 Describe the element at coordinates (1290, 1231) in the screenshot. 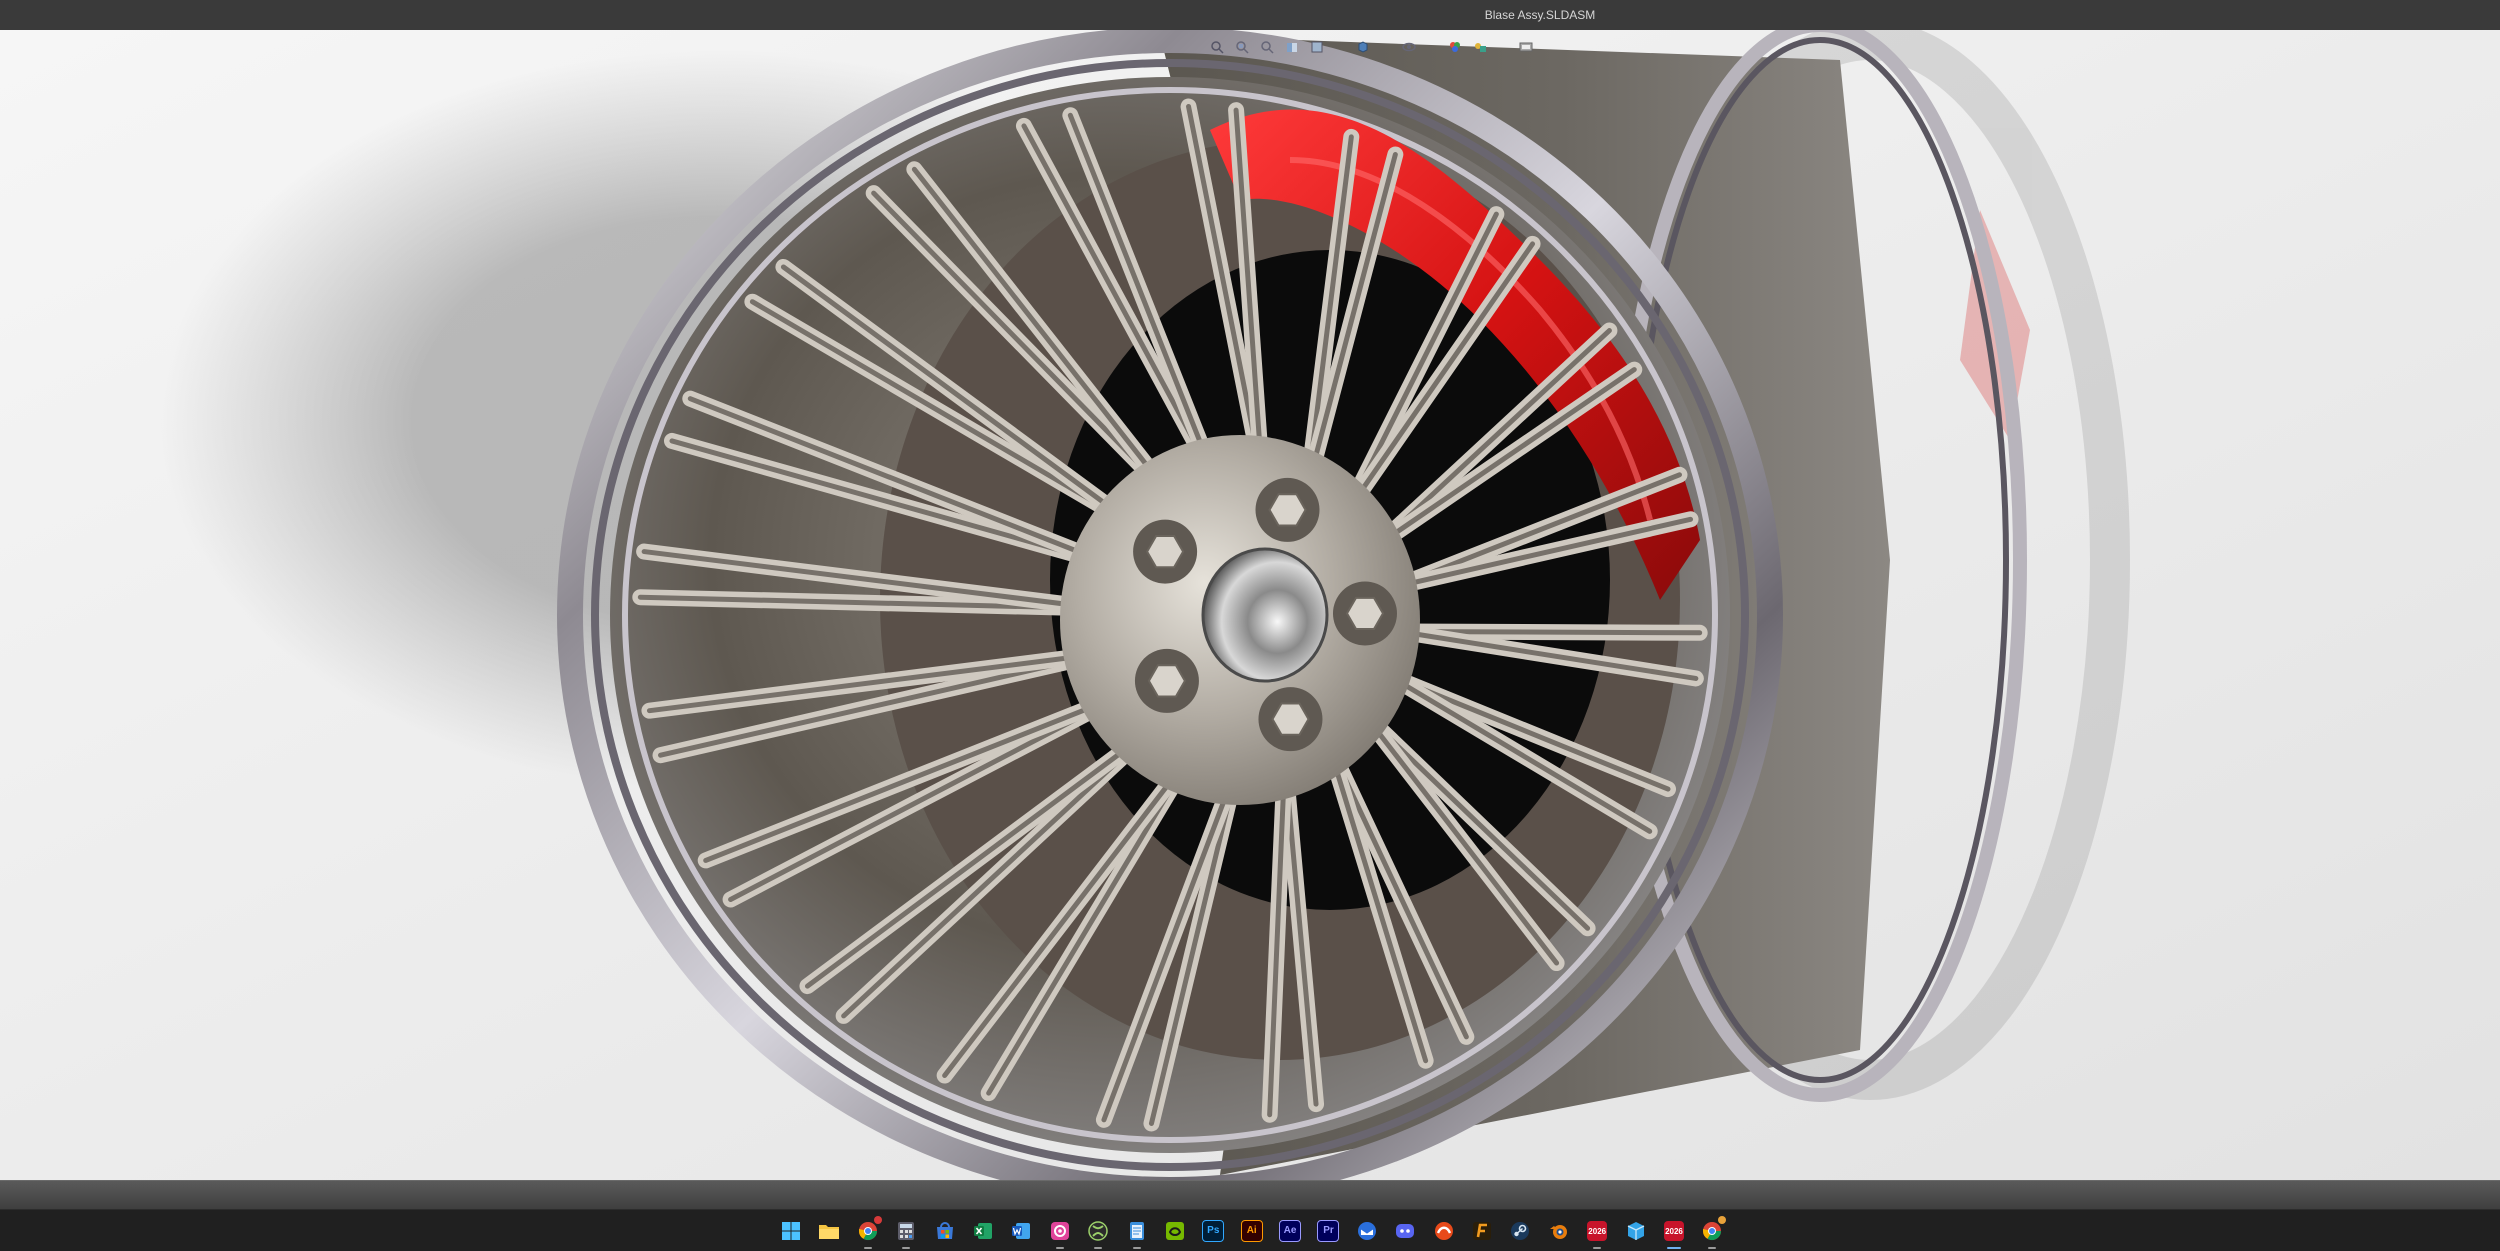

I see `after-effects-icon: Ae` at that location.